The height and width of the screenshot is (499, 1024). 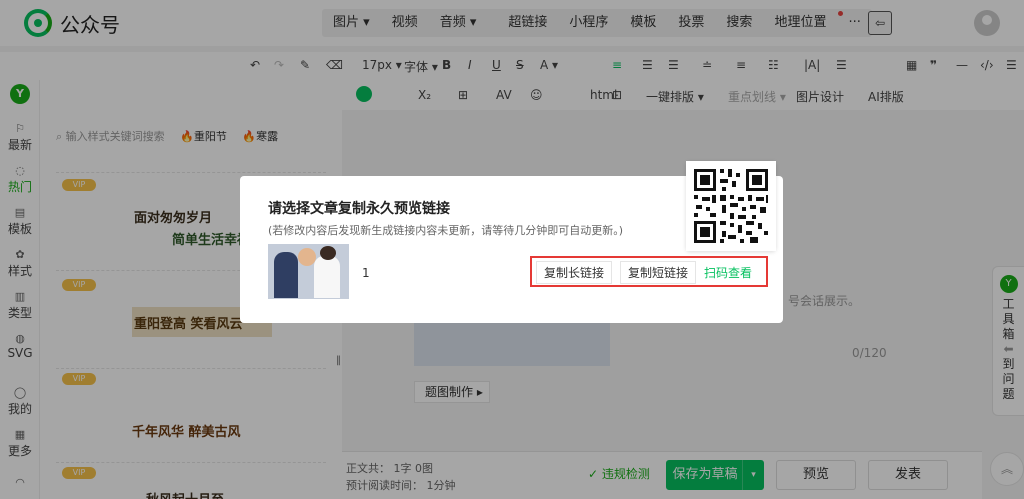 I want to click on copy-short-link-button: 复制短链接, so click(x=658, y=272).